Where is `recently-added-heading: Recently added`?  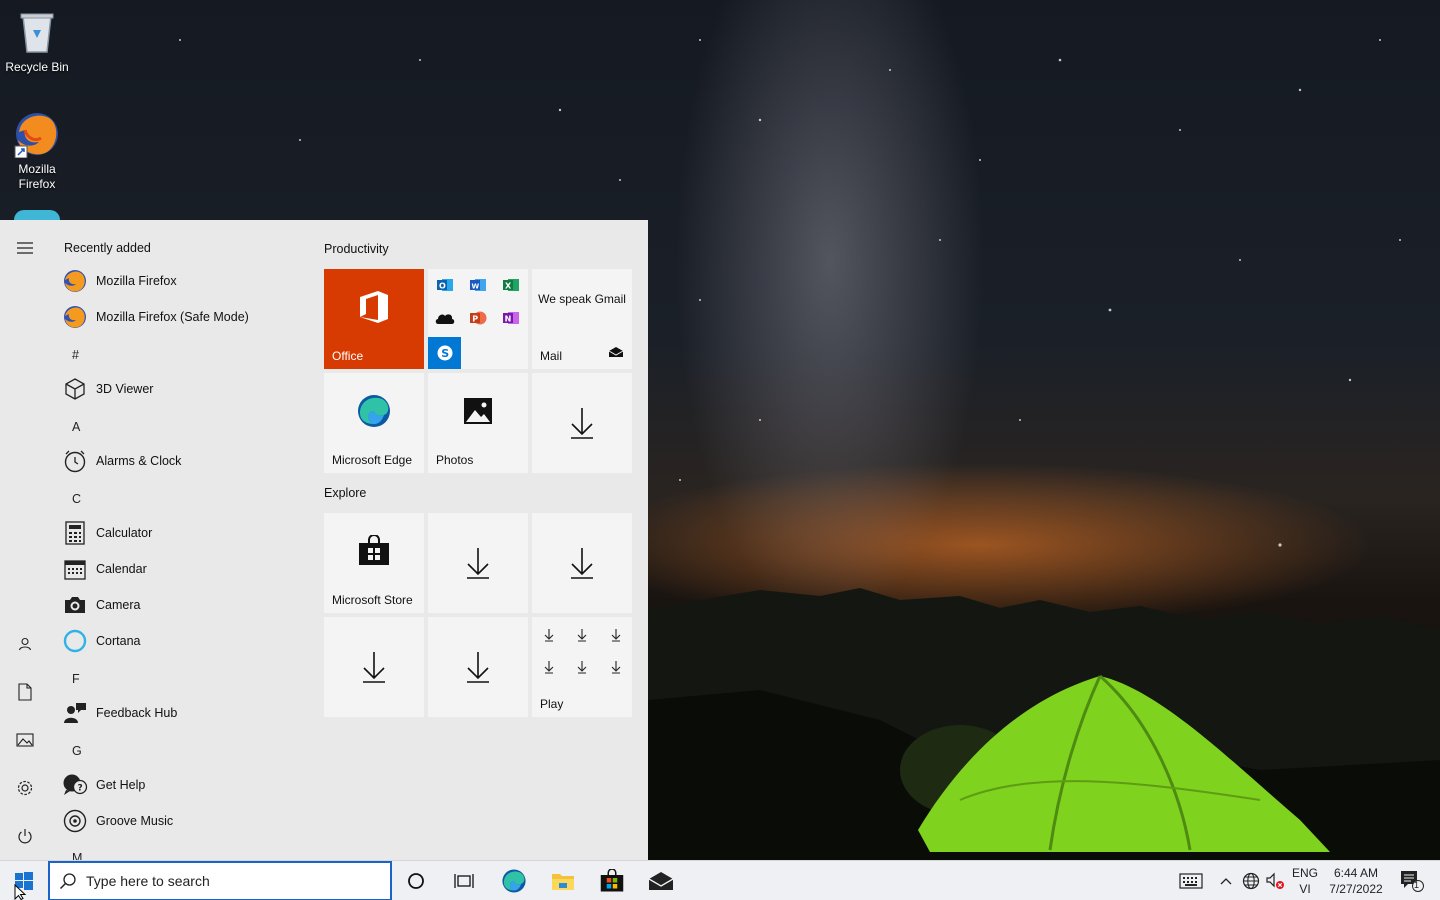
recently-added-heading: Recently added is located at coordinates (107, 248).